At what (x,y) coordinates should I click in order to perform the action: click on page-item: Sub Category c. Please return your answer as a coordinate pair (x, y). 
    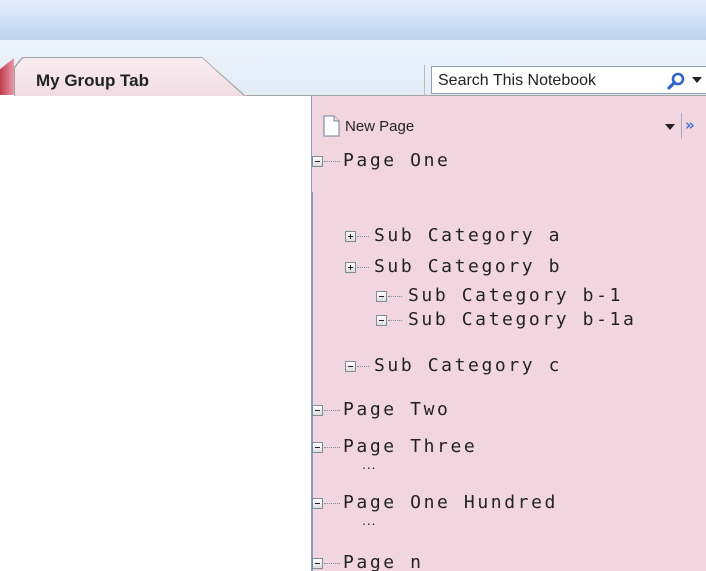
    Looking at the image, I should click on (468, 366).